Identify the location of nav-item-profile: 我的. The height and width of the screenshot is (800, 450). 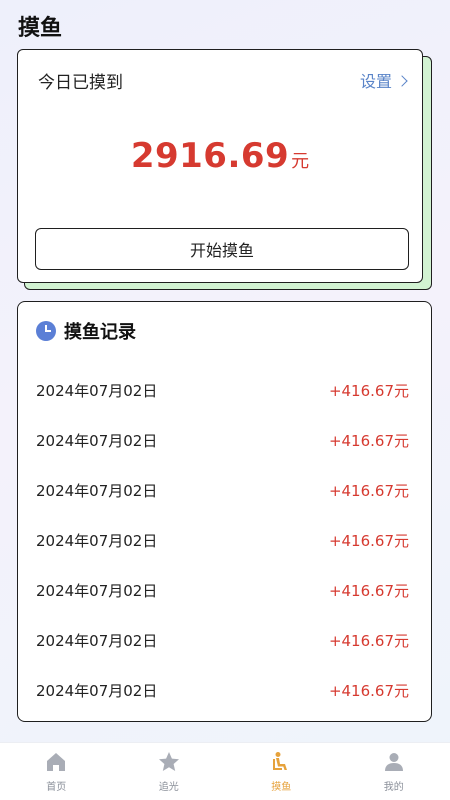
(394, 771).